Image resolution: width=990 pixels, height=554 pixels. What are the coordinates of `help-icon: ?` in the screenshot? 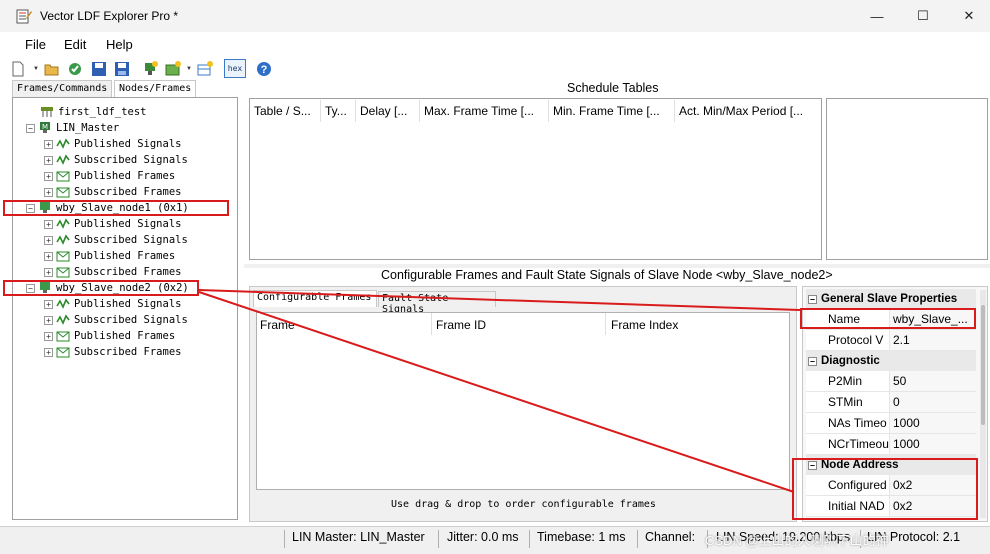 It's located at (264, 69).